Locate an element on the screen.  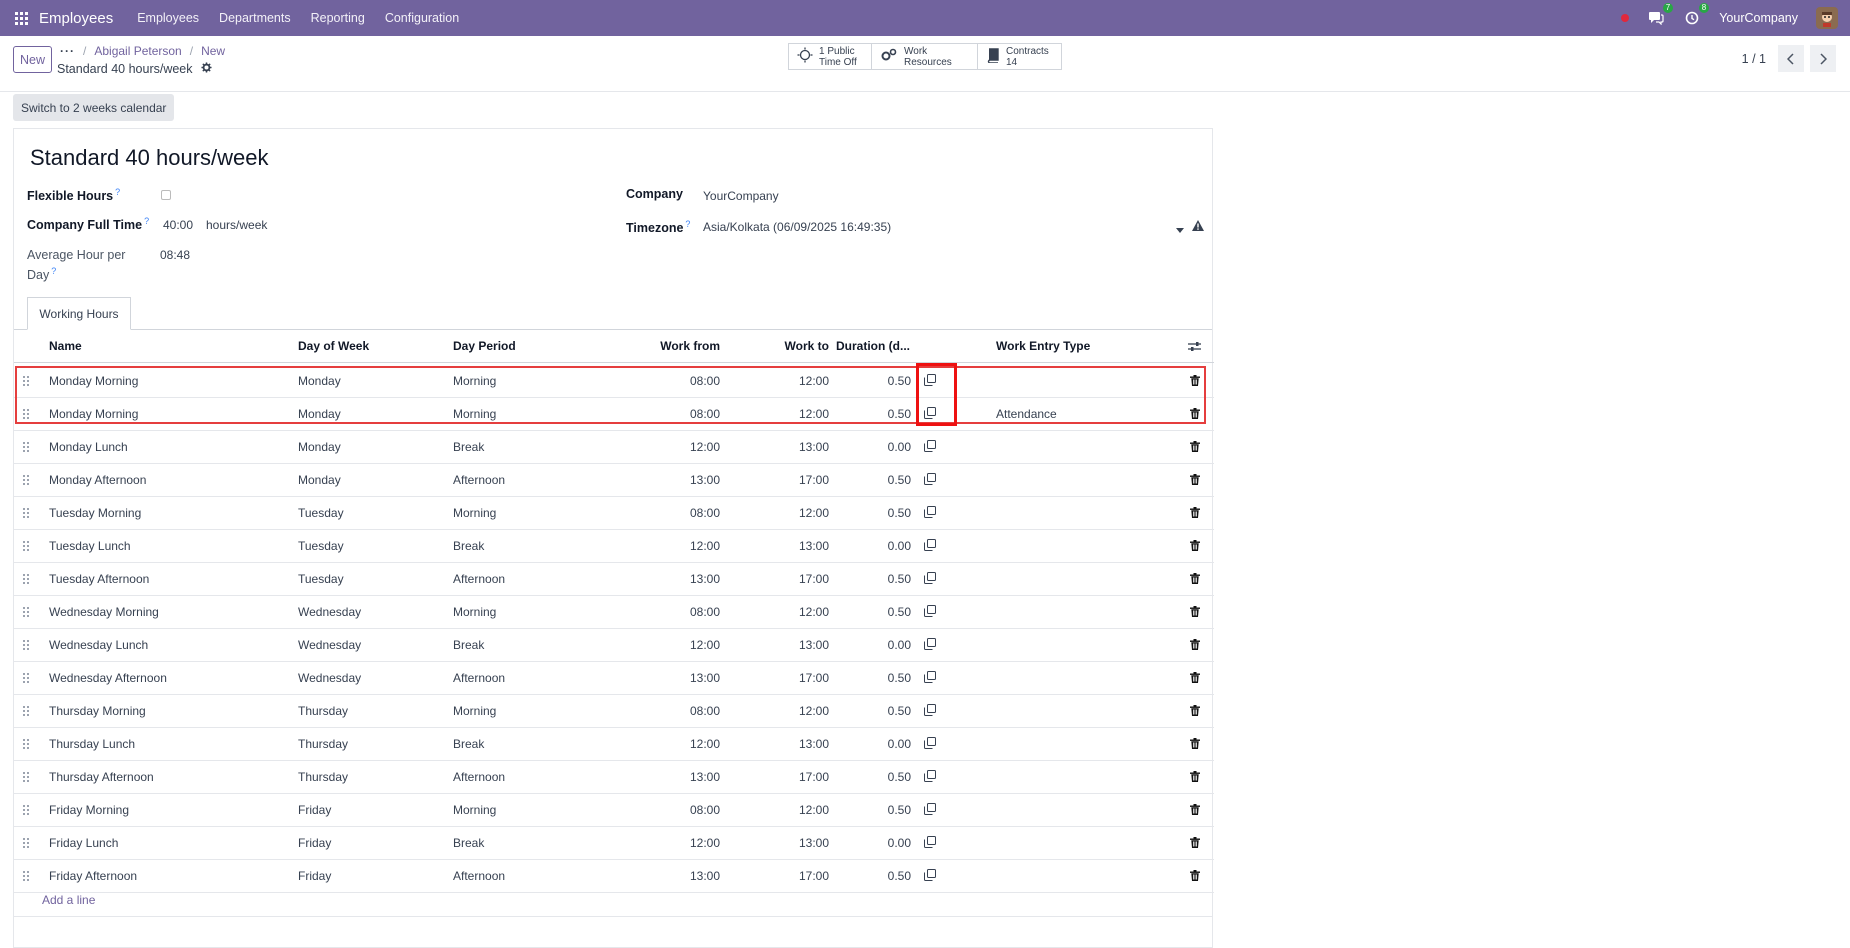
cell-name: Thursday Lunch is located at coordinates (92, 744).